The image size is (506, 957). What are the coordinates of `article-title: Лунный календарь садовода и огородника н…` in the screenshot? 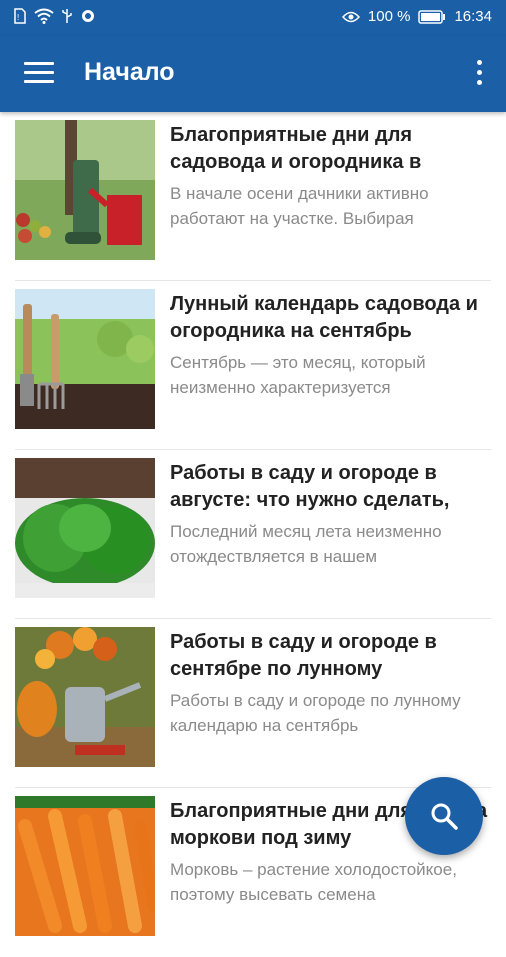 It's located at (324, 317).